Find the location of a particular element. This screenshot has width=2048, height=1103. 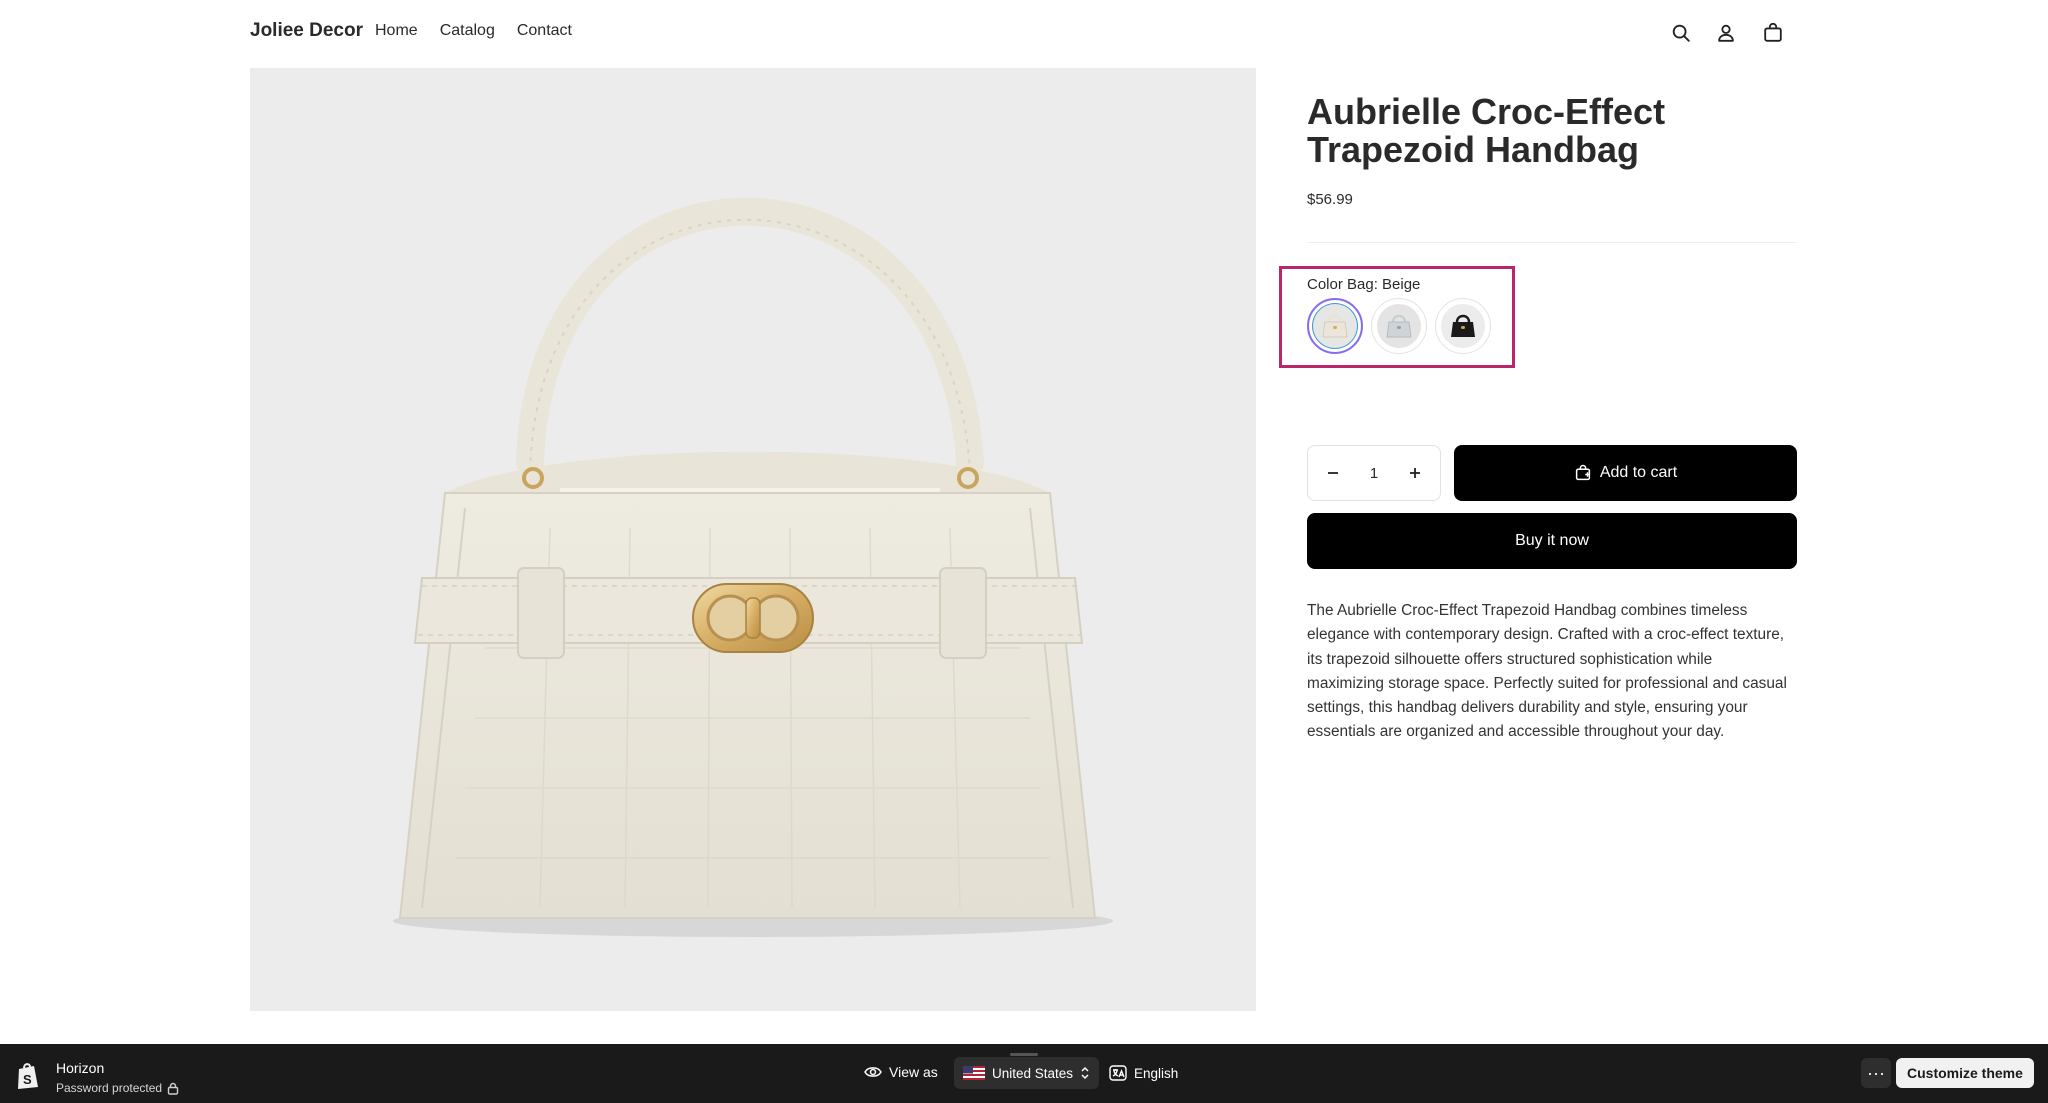

swatch-grey is located at coordinates (1399, 326).